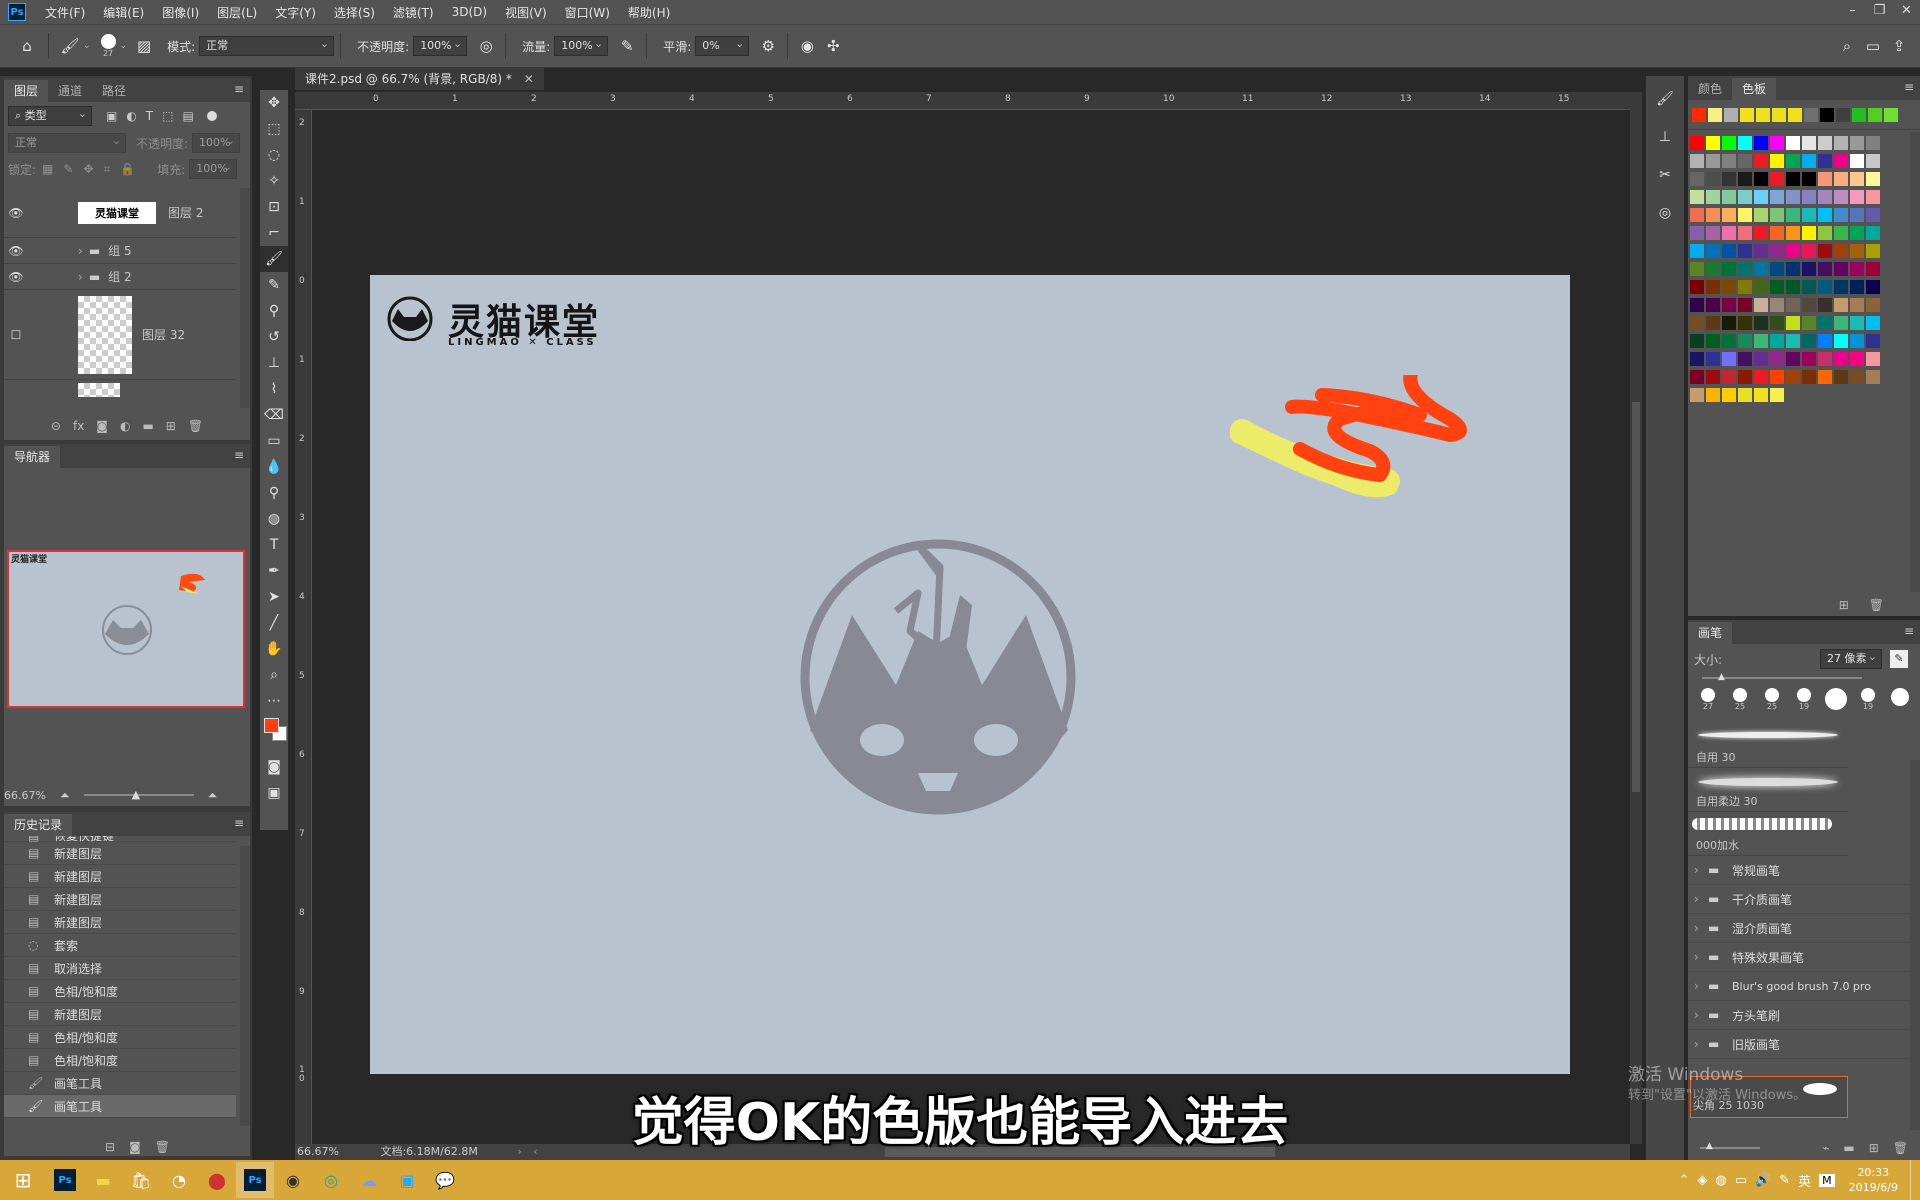  Describe the element at coordinates (1665, 99) in the screenshot. I see `brush-settings-panel-icon: 🖌` at that location.